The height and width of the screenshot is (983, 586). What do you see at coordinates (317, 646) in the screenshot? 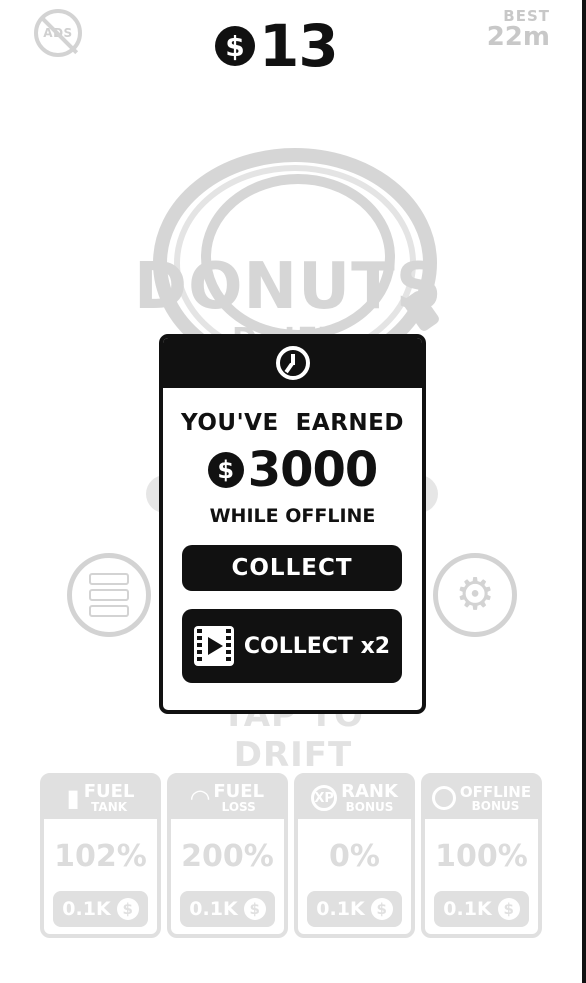
I see `collect-x2-label: COLLECT x2` at bounding box center [317, 646].